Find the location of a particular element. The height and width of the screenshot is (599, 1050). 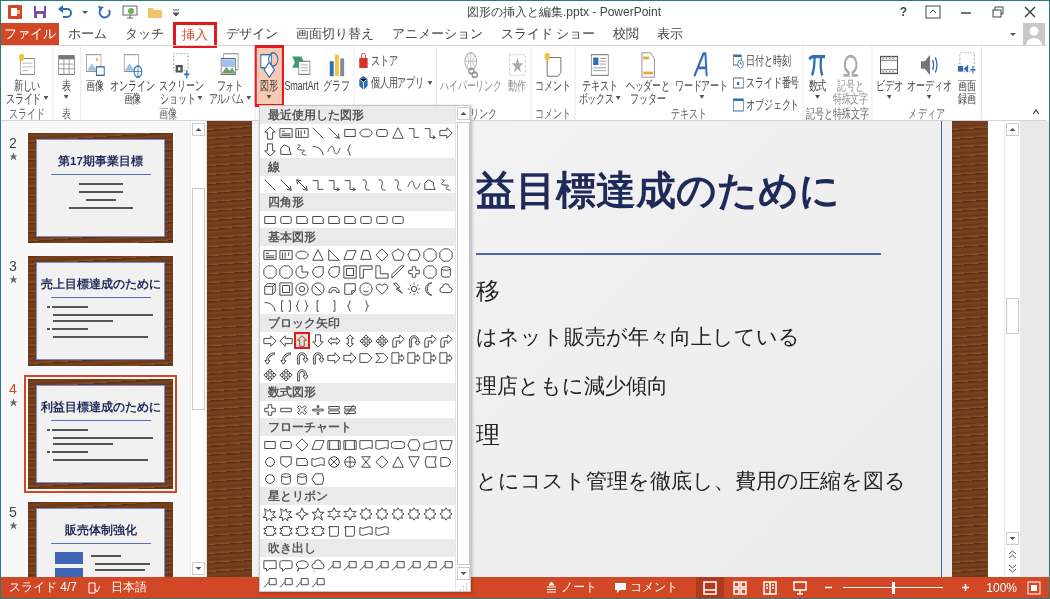

category-header: ブロック矢印 is located at coordinates (357, 323).